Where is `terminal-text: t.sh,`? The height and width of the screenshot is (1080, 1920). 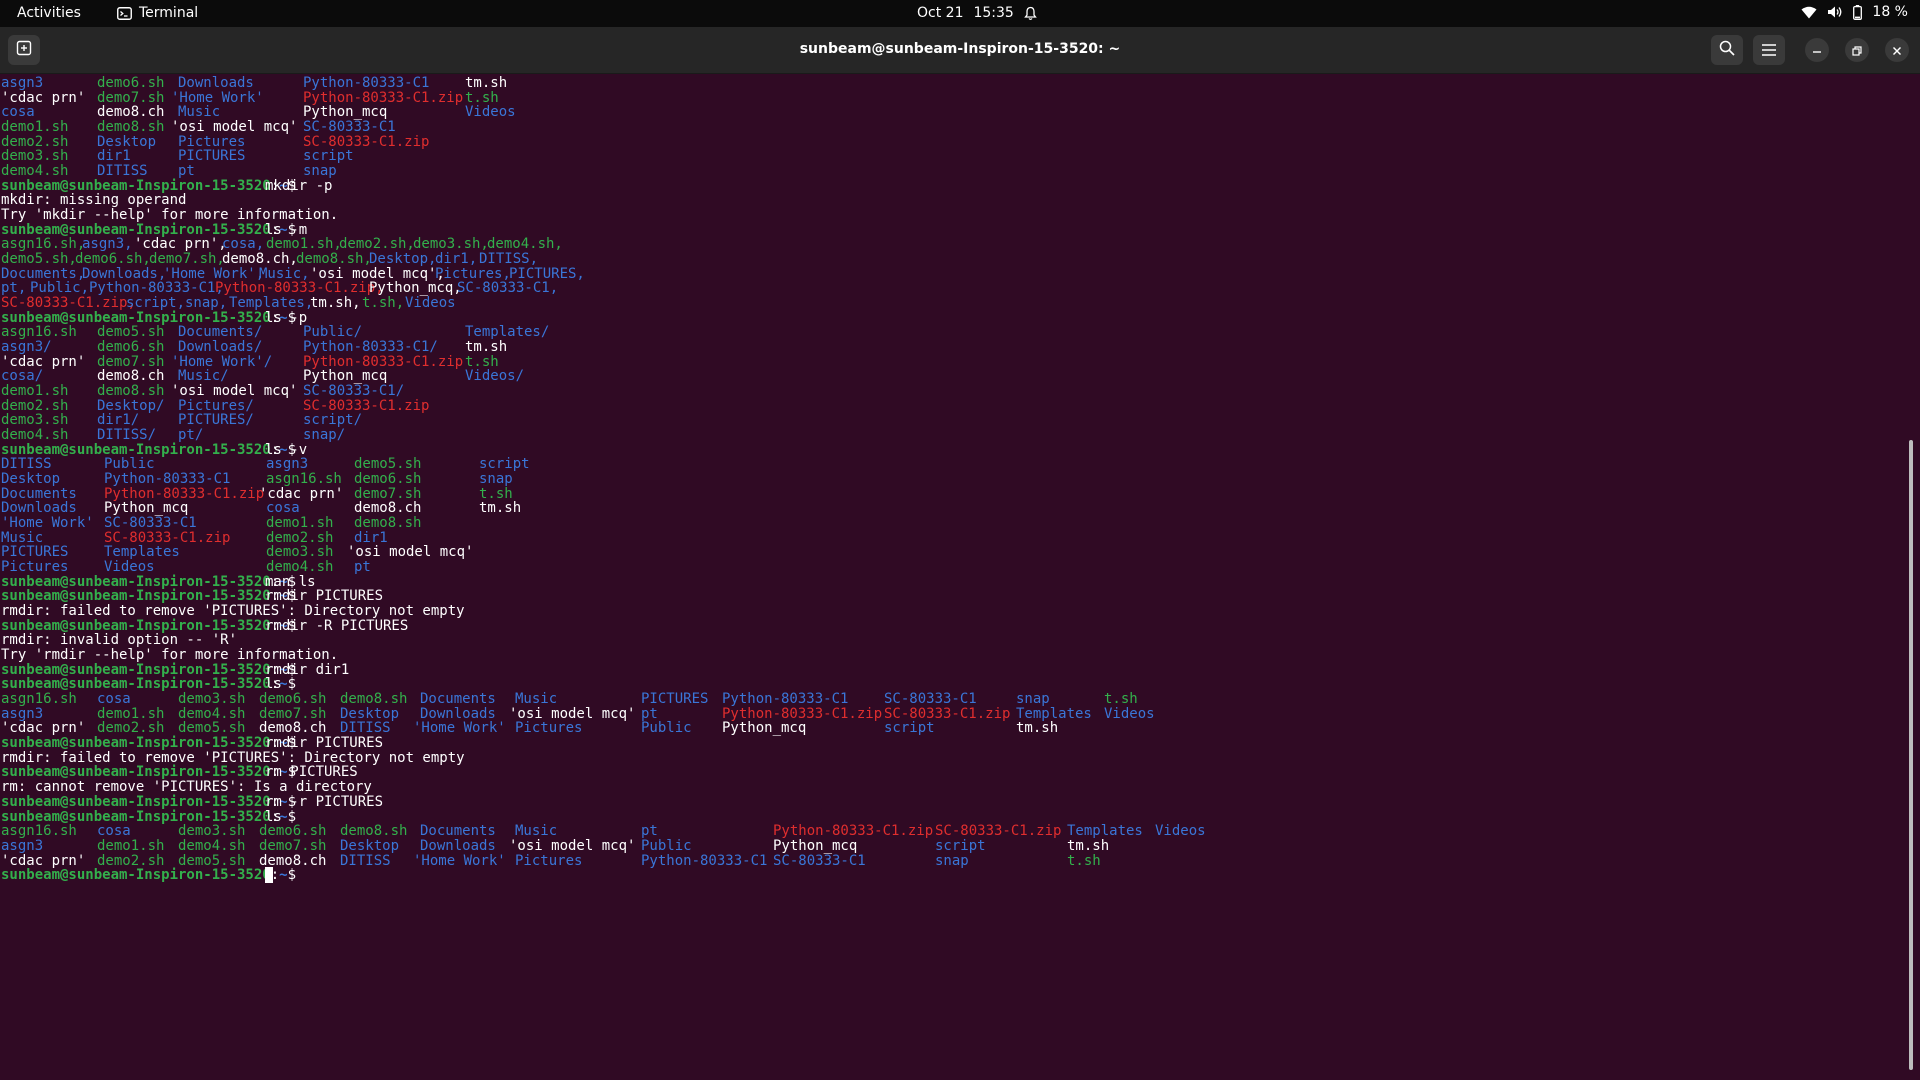
terminal-text: t.sh, is located at coordinates (383, 303).